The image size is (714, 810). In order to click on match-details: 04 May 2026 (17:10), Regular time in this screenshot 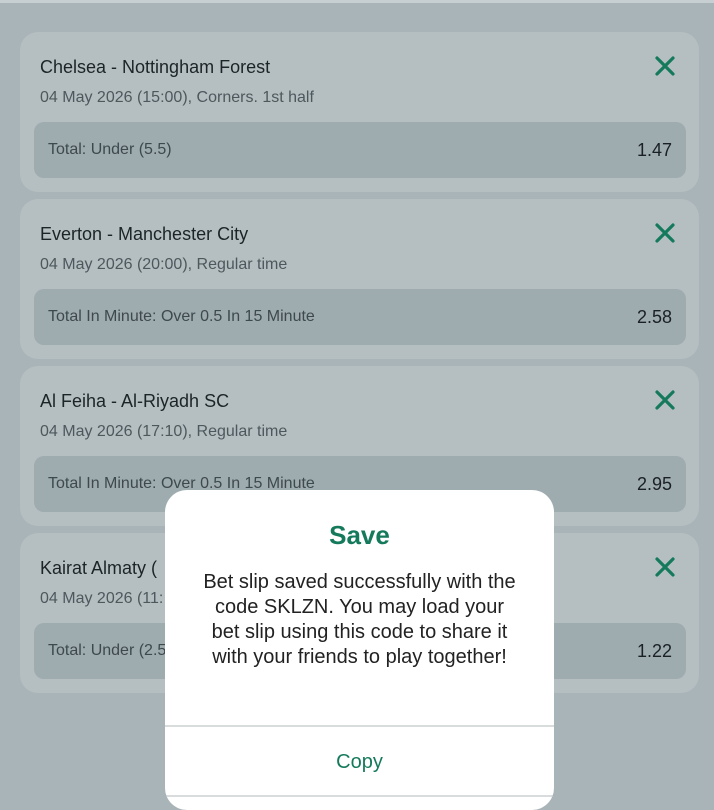, I will do `click(164, 431)`.